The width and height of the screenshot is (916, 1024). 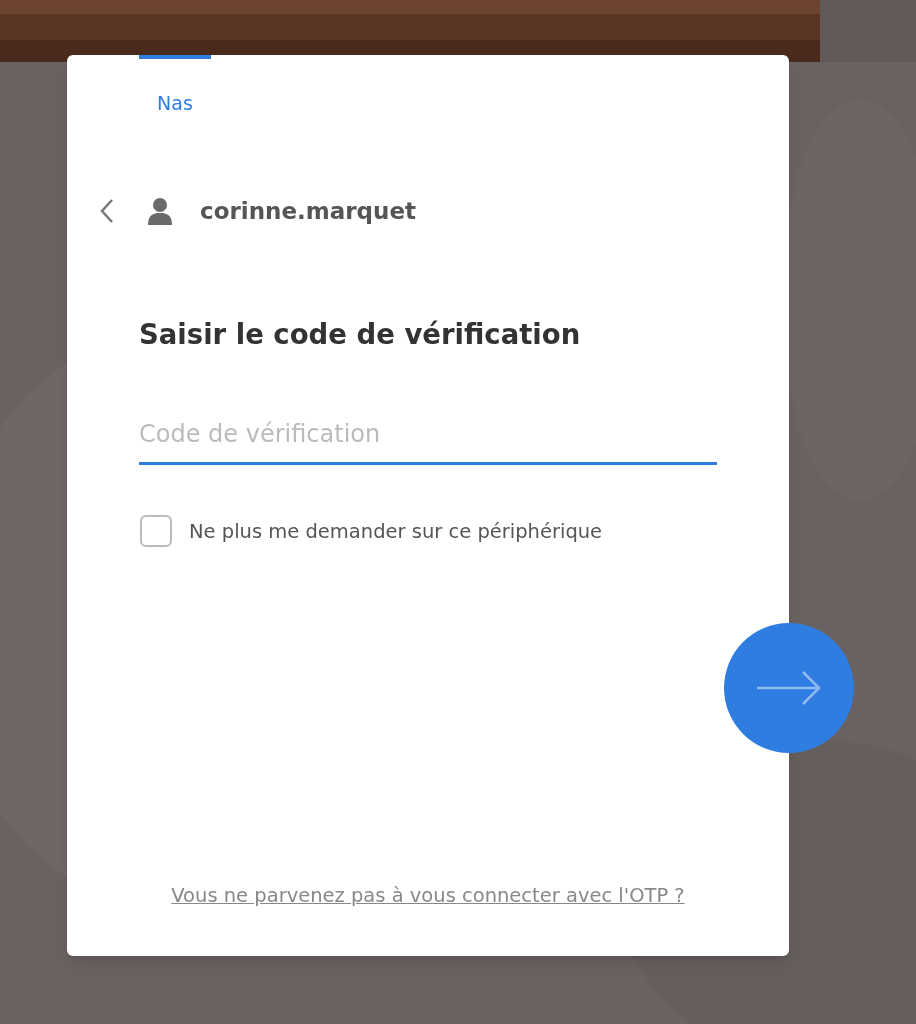 What do you see at coordinates (156, 531) in the screenshot?
I see `checkbox` at bounding box center [156, 531].